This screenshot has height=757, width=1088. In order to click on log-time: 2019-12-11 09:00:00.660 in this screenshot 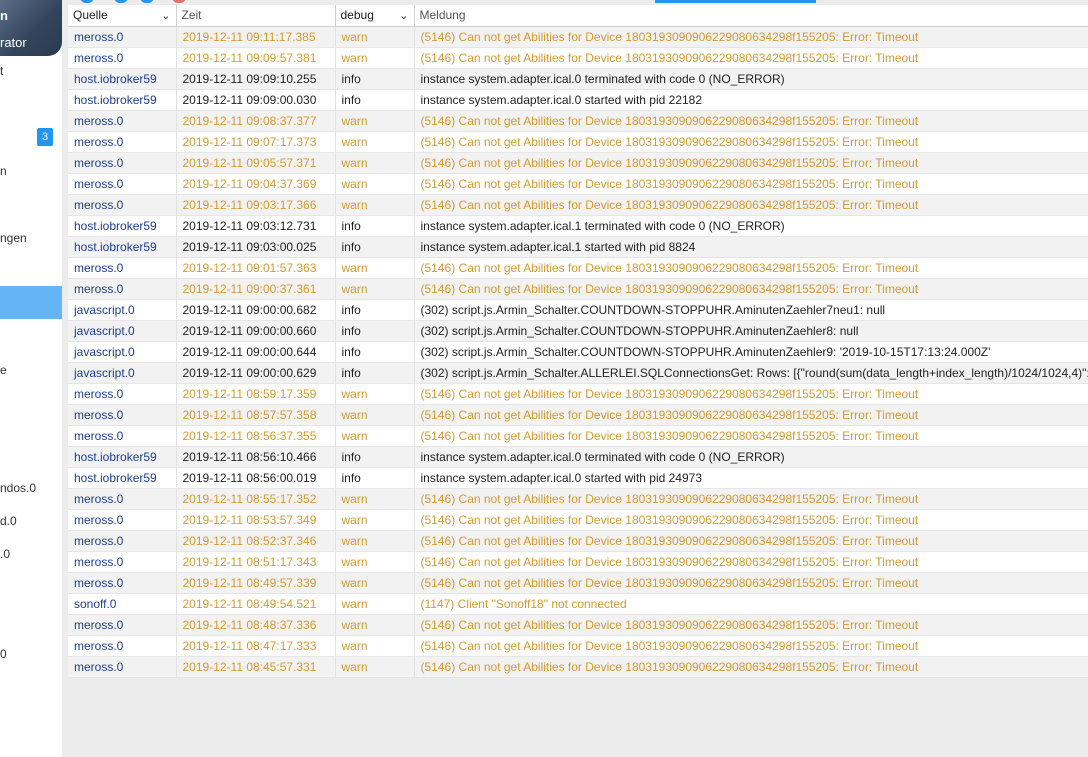, I will do `click(256, 331)`.